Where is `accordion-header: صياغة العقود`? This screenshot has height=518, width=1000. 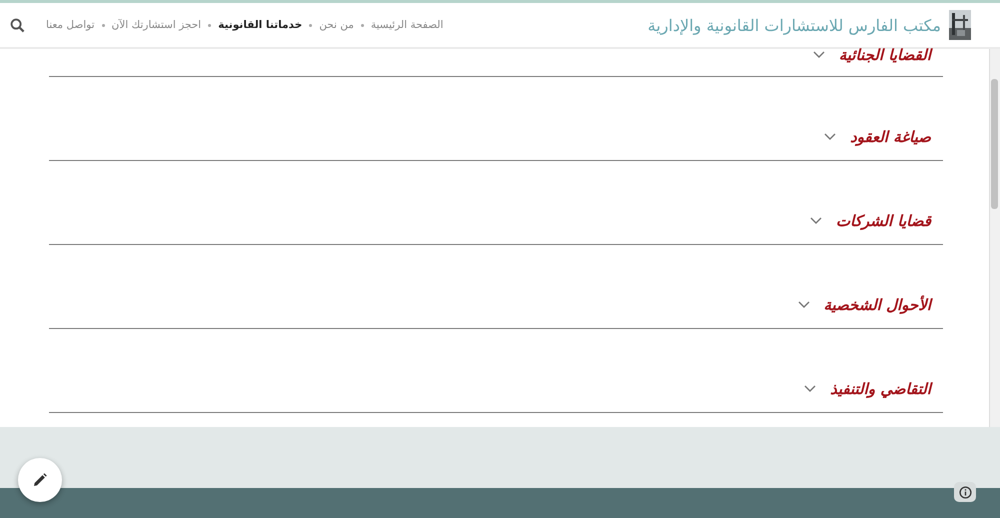 accordion-header: صياغة العقود is located at coordinates (883, 144).